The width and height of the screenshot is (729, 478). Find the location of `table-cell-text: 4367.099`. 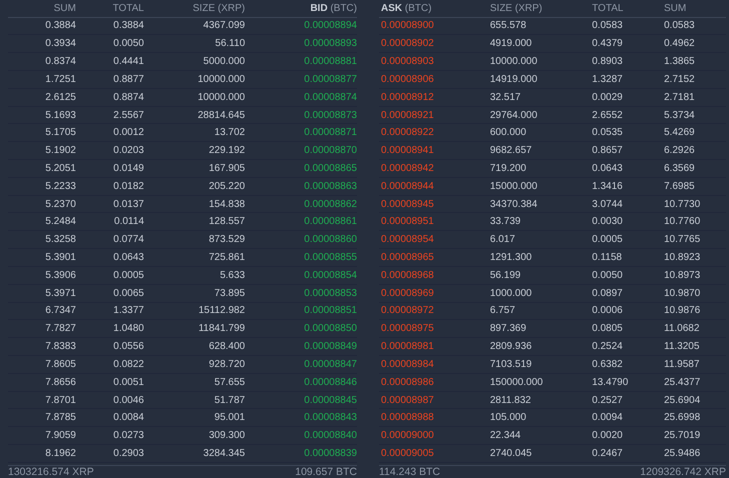

table-cell-text: 4367.099 is located at coordinates (223, 26).